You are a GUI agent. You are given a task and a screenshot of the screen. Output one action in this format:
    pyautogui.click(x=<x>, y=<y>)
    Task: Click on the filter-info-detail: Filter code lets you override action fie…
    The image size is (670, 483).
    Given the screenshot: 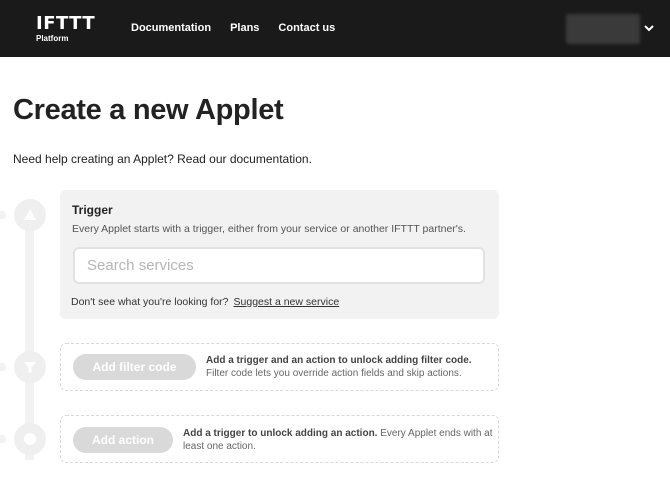 What is the action you would take?
    pyautogui.click(x=334, y=373)
    